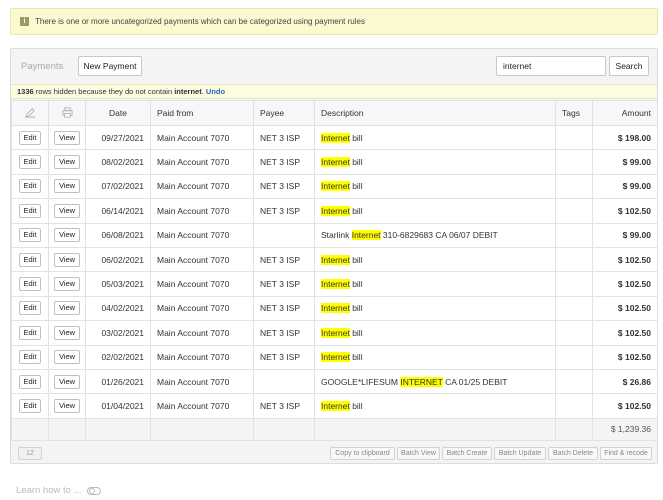 This screenshot has height=500, width=663. Describe the element at coordinates (94, 490) in the screenshot. I see `toggle-icon` at that location.